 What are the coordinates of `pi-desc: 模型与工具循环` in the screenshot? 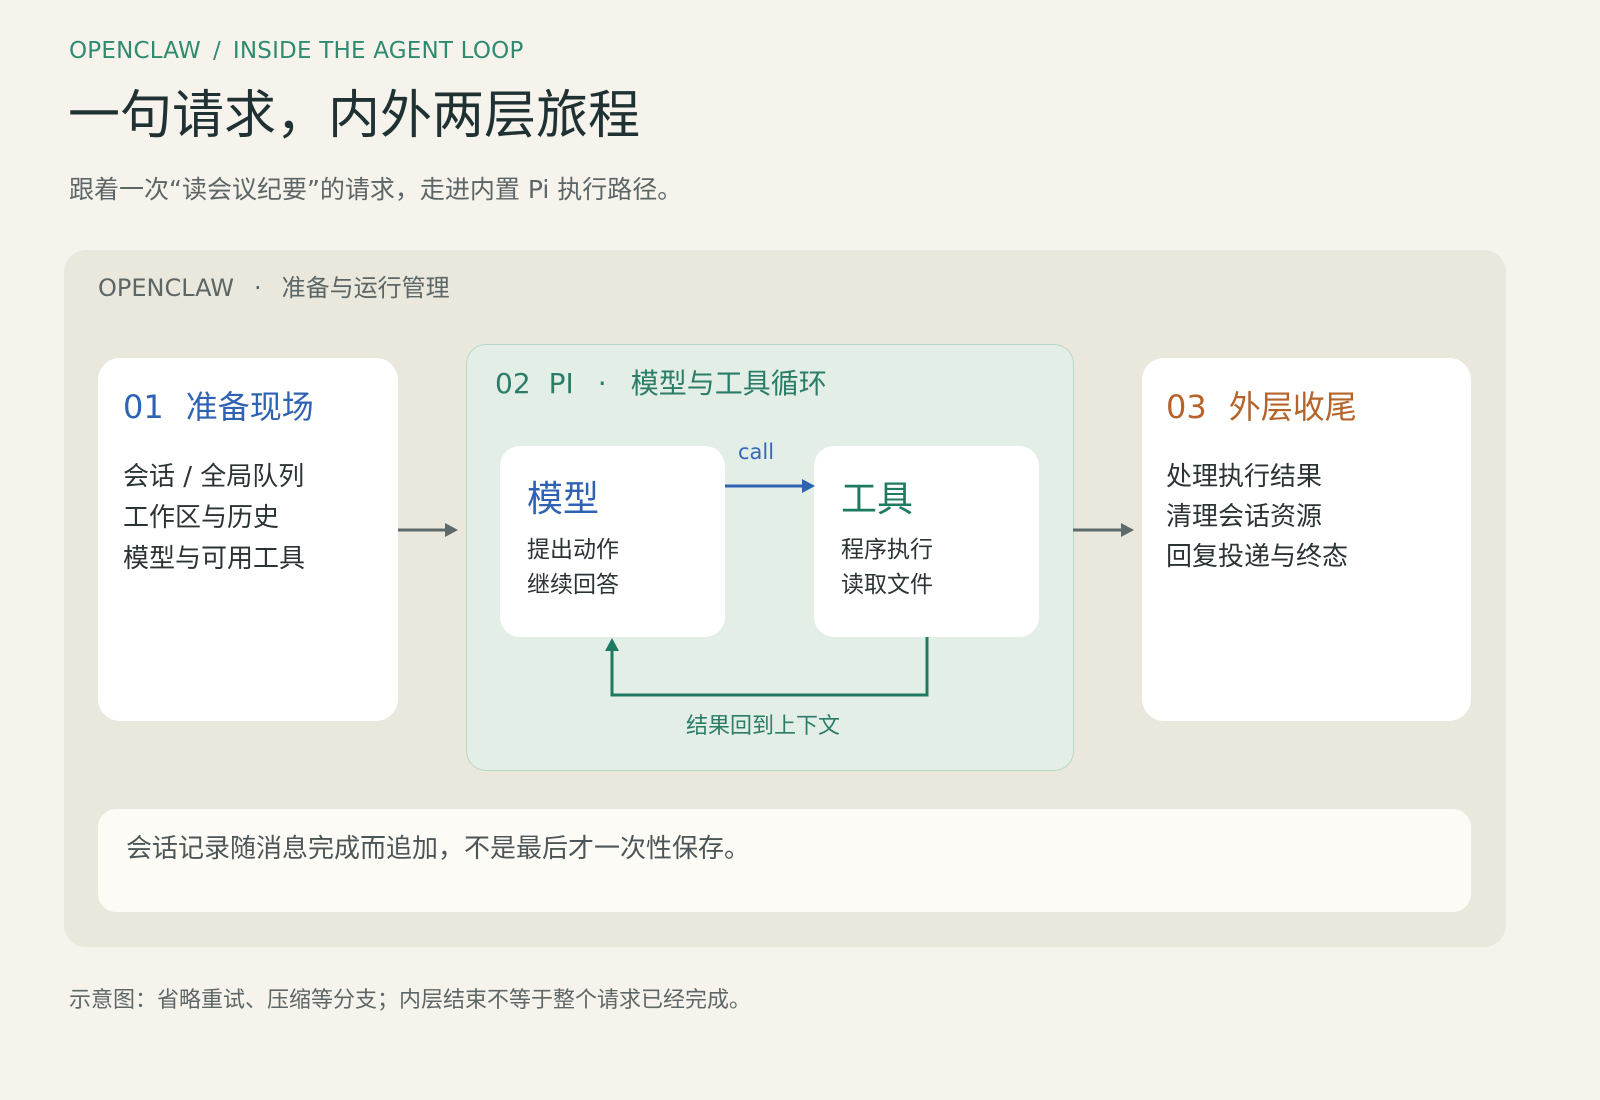 It's located at (728, 383).